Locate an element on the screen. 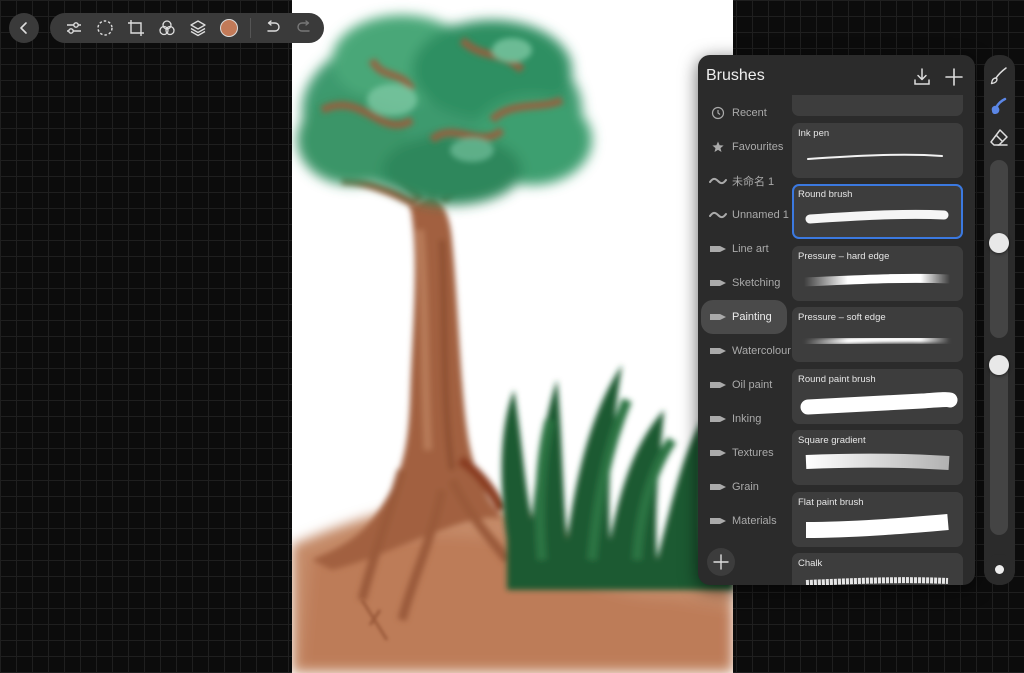  brush-category-item: Unnamed 1 is located at coordinates (745, 215).